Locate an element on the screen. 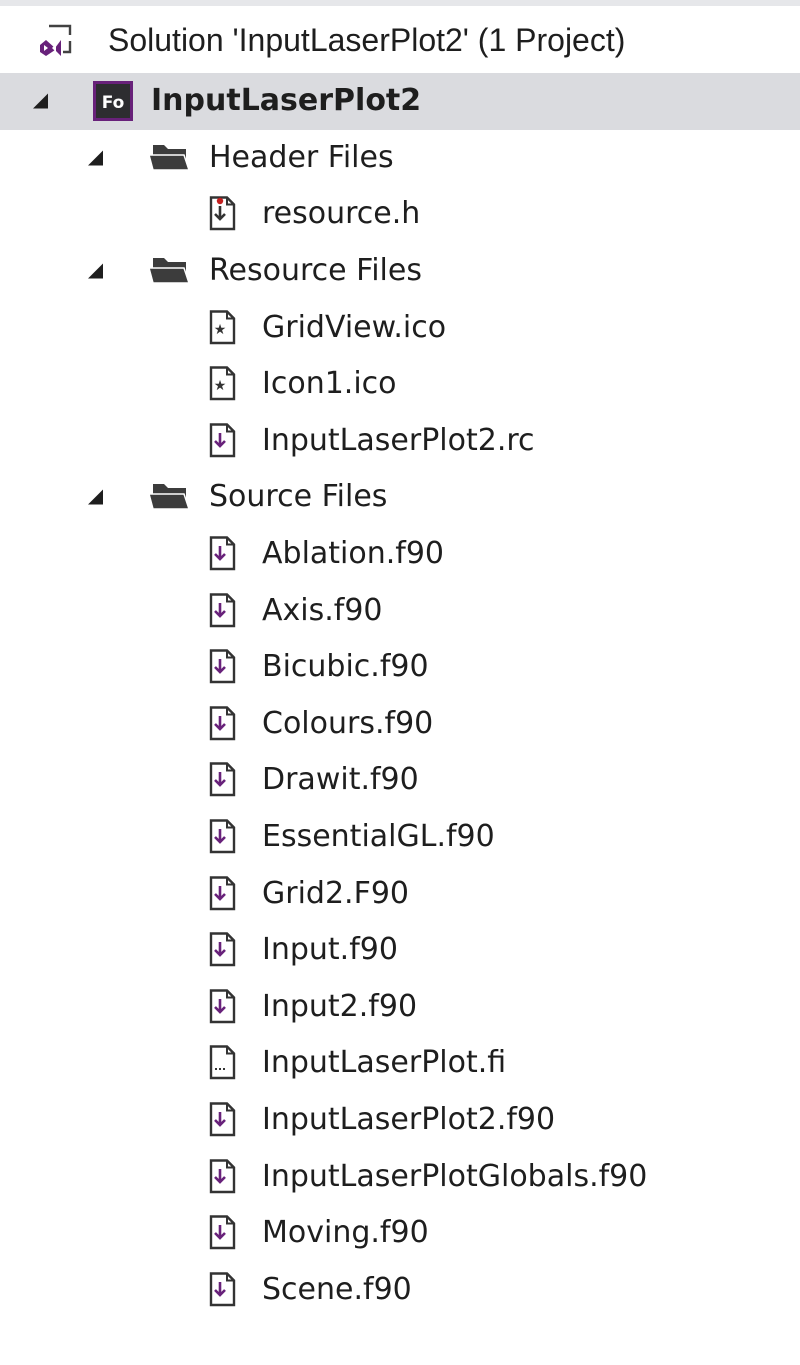 The height and width of the screenshot is (1365, 800). svg-text: Fo is located at coordinates (113, 103).